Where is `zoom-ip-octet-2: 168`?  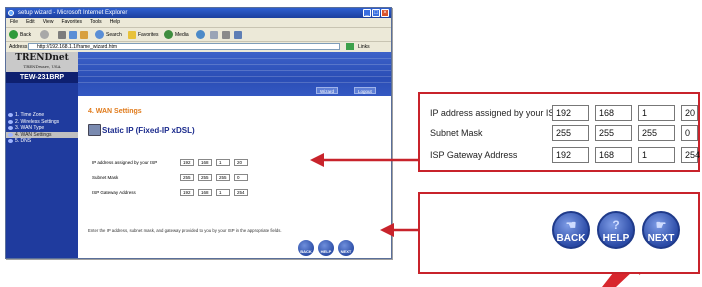
zoom-ip-octet-2: 168 is located at coordinates (613, 113).